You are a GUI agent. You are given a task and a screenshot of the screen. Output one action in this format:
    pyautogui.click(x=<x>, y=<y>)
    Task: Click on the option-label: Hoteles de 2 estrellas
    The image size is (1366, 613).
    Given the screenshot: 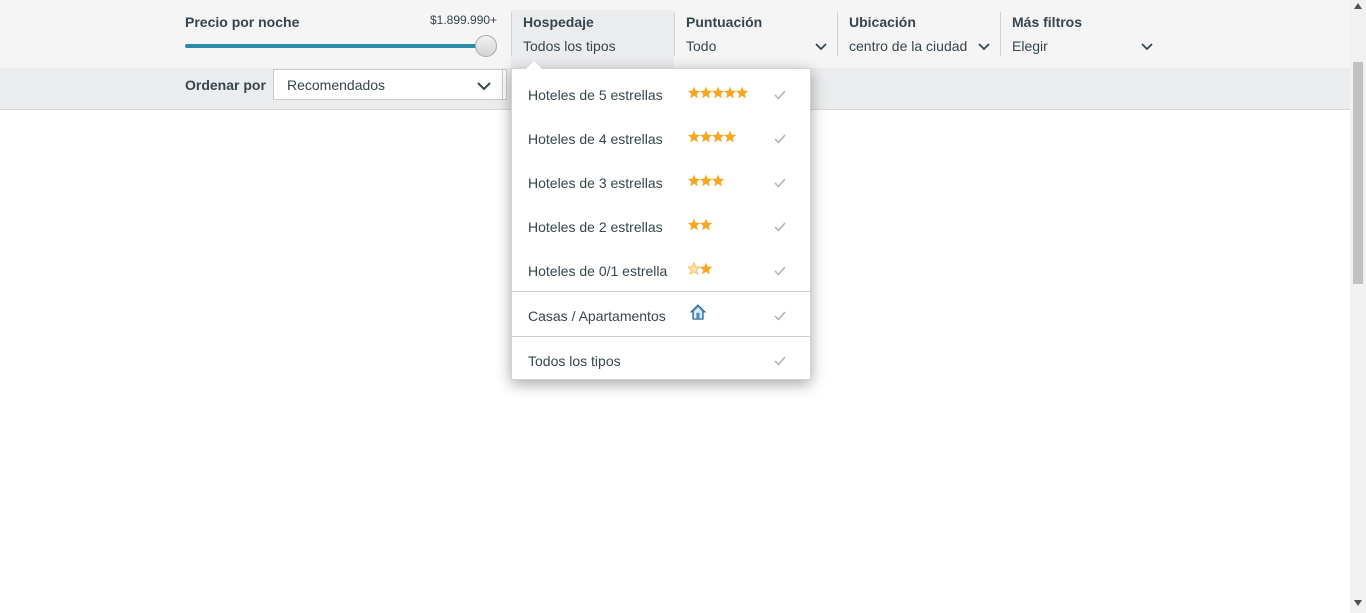 What is the action you would take?
    pyautogui.click(x=595, y=227)
    